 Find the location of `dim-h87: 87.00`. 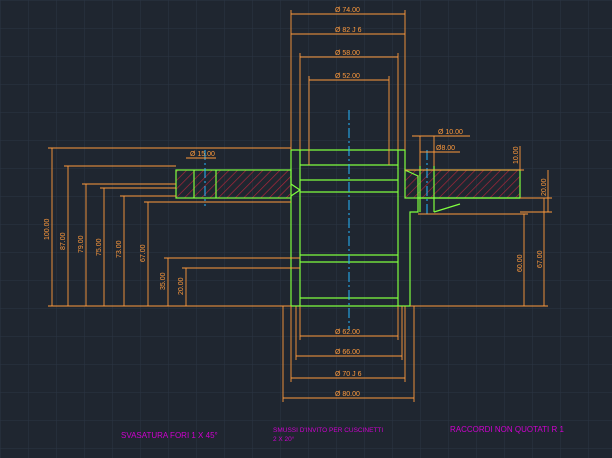

dim-h87: 87.00 is located at coordinates (63, 241).